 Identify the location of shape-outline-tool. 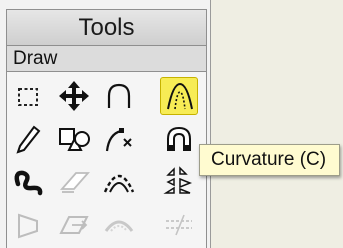
(29, 224).